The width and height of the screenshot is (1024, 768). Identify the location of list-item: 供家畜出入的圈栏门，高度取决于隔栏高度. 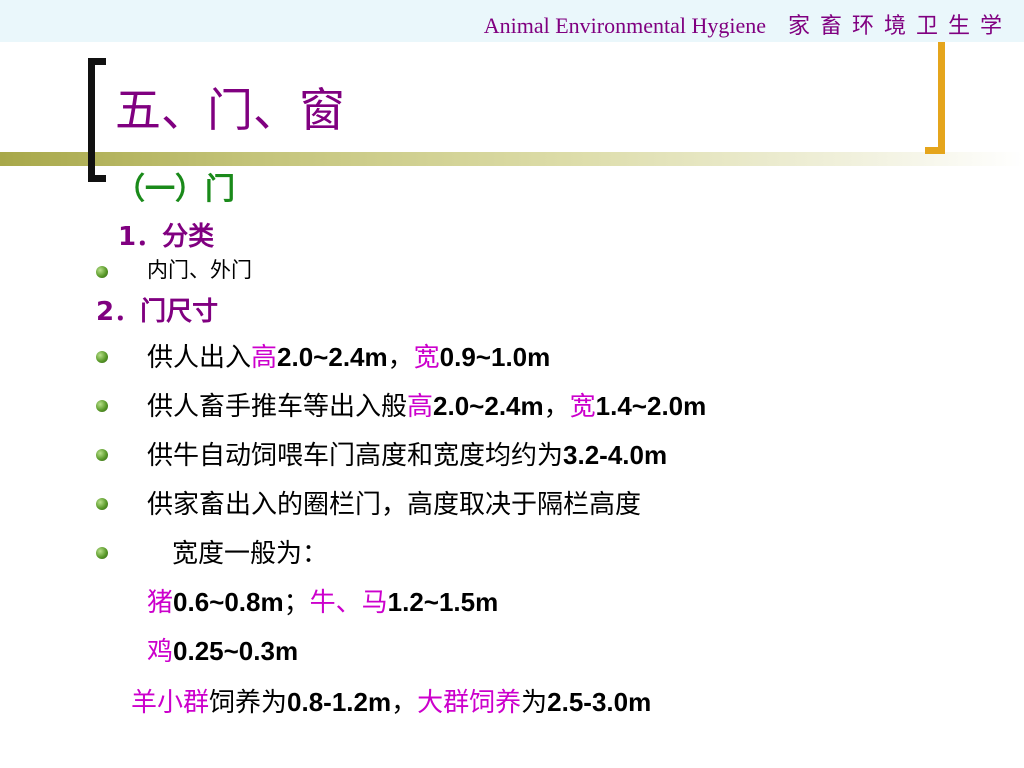
(394, 505).